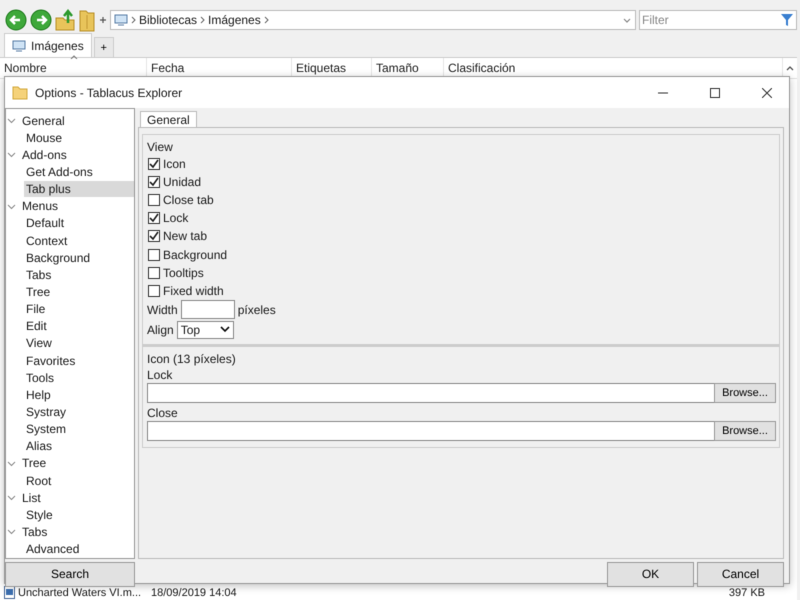 The image size is (800, 600). What do you see at coordinates (103, 20) in the screenshot?
I see `plus-icon` at bounding box center [103, 20].